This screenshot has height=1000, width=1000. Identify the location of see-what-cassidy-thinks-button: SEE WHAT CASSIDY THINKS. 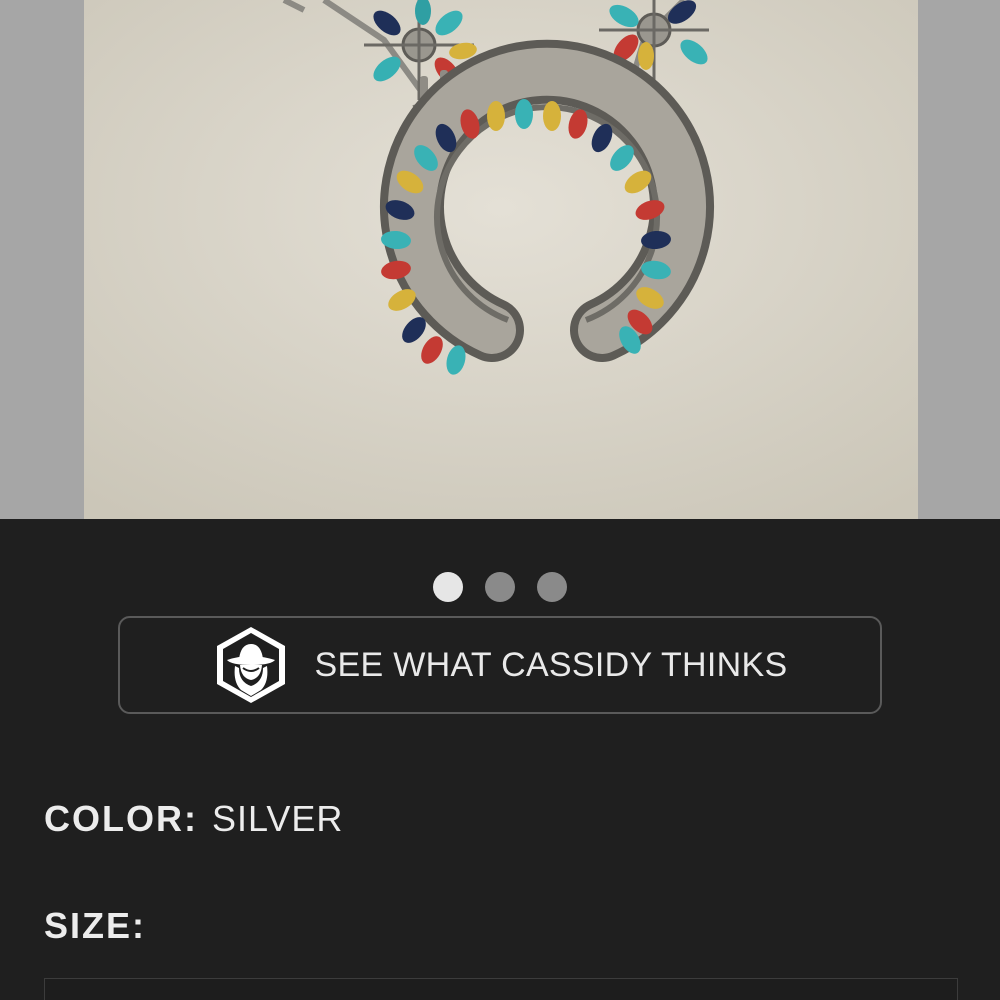
(500, 665).